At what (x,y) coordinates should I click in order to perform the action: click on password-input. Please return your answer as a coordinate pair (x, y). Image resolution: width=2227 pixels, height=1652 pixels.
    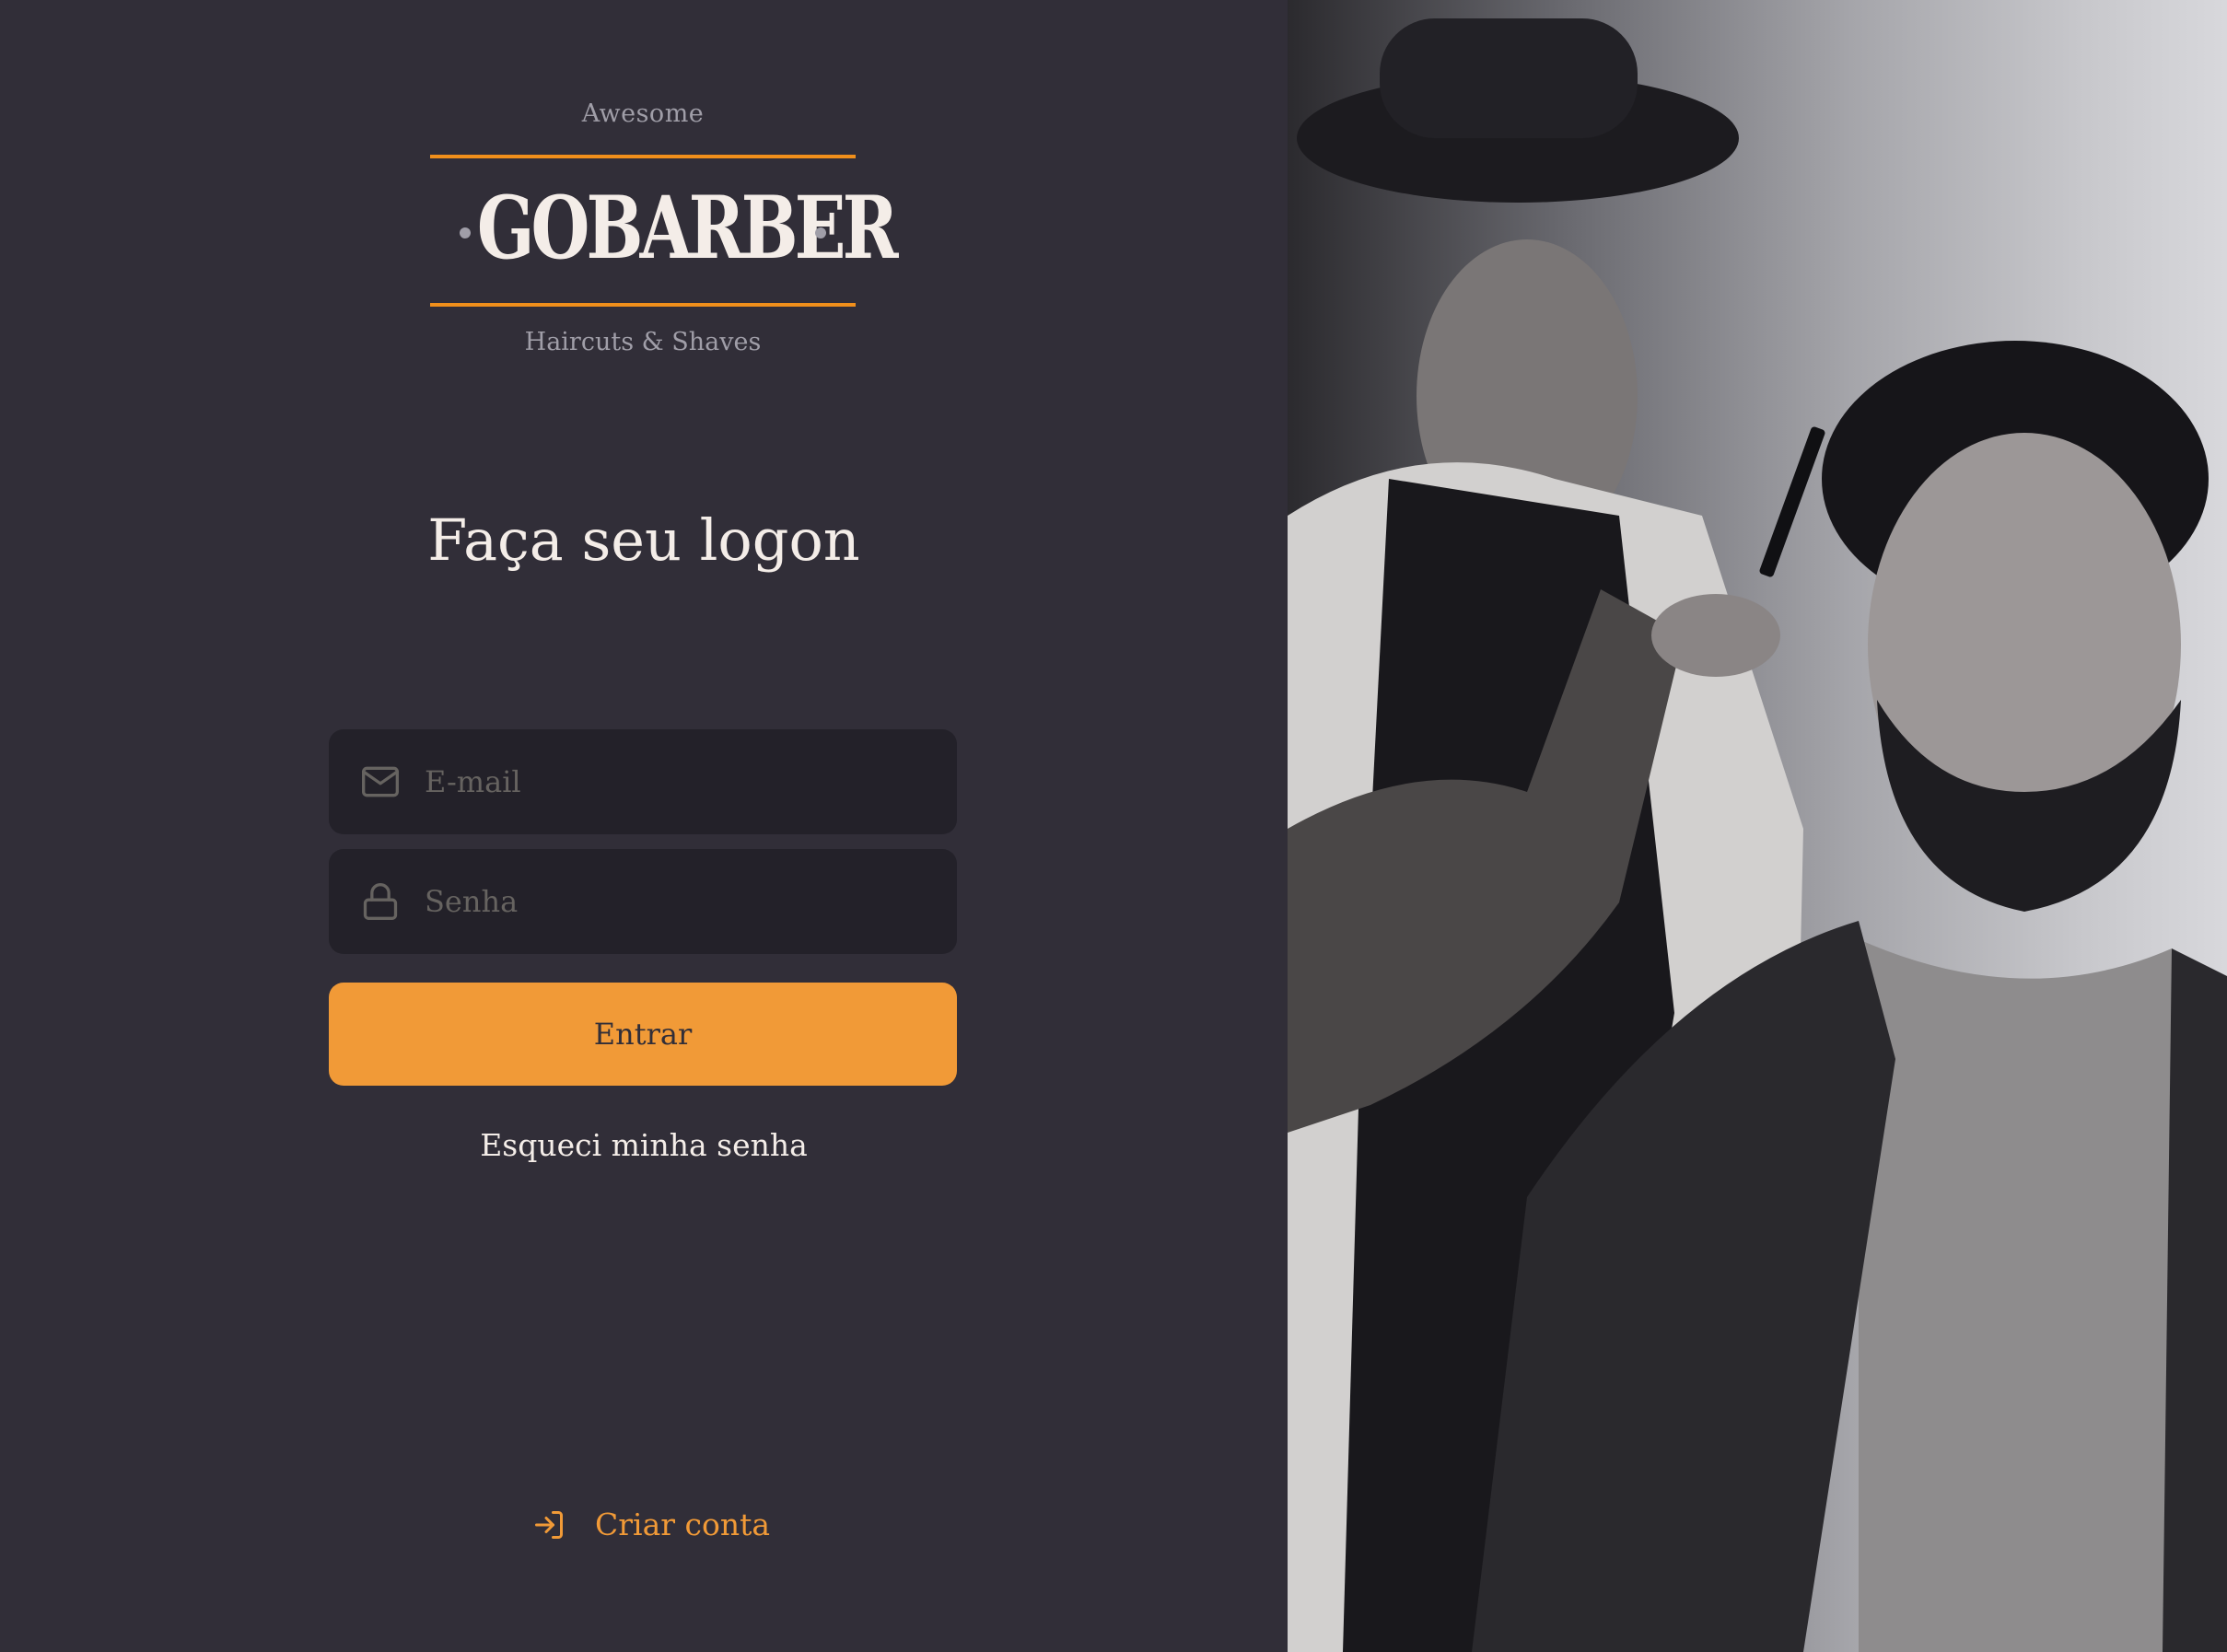
    Looking at the image, I should click on (690, 901).